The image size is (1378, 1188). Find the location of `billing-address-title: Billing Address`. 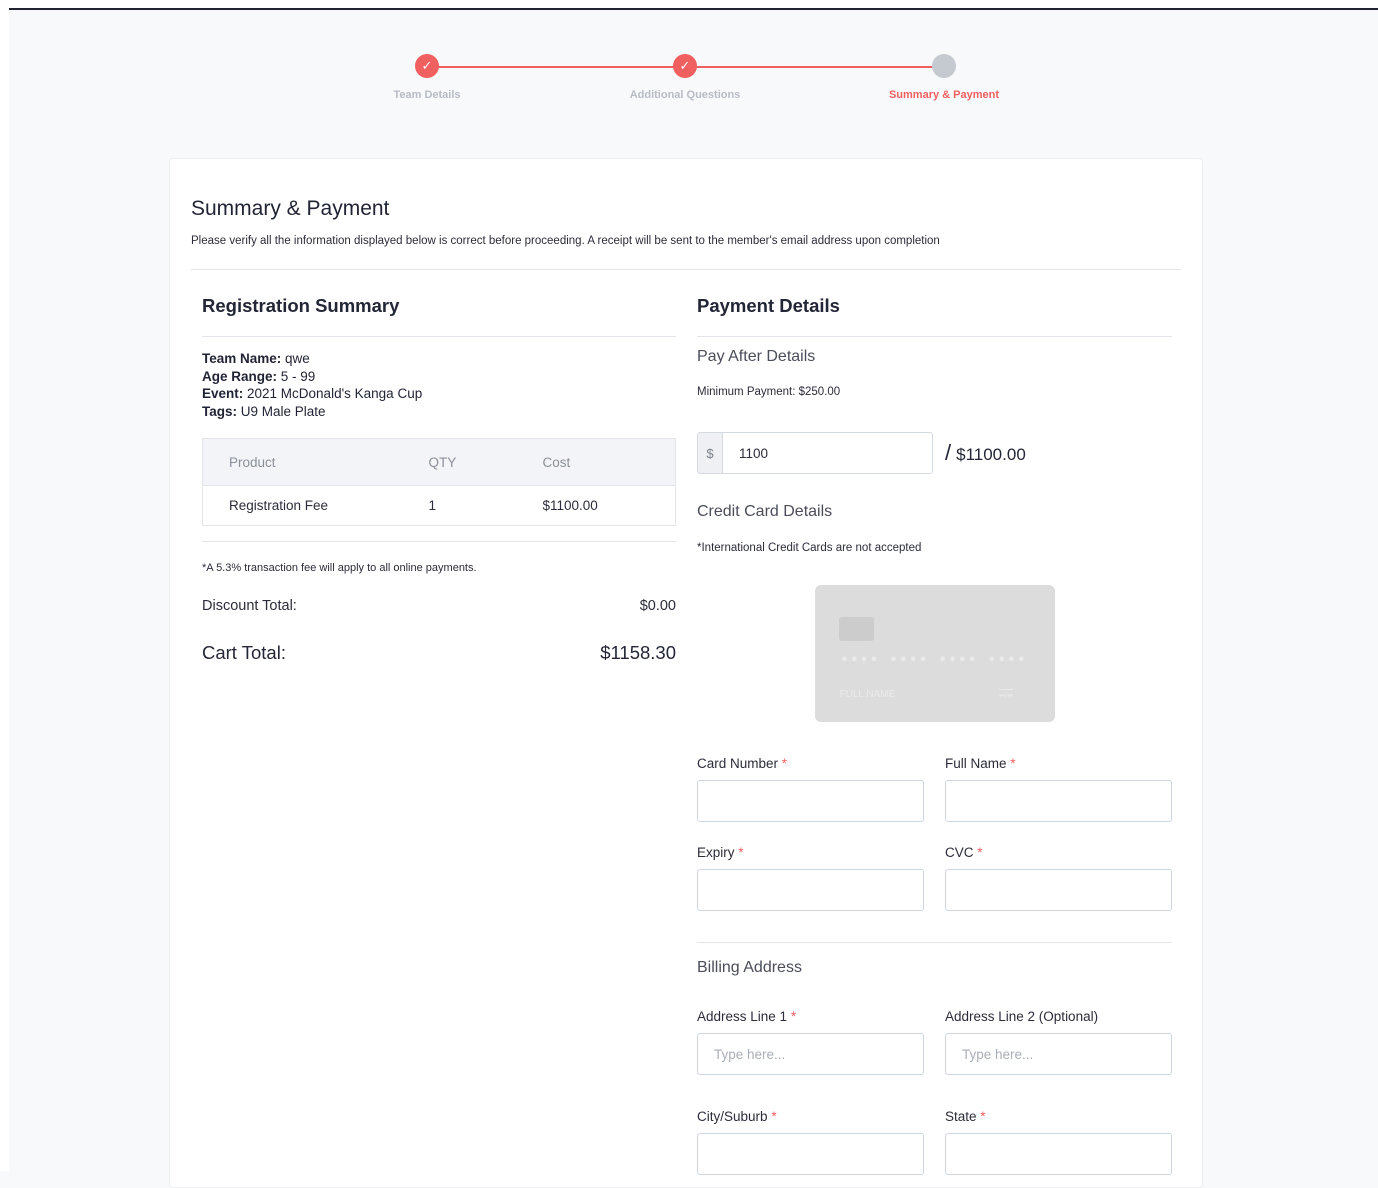

billing-address-title: Billing Address is located at coordinates (749, 967).